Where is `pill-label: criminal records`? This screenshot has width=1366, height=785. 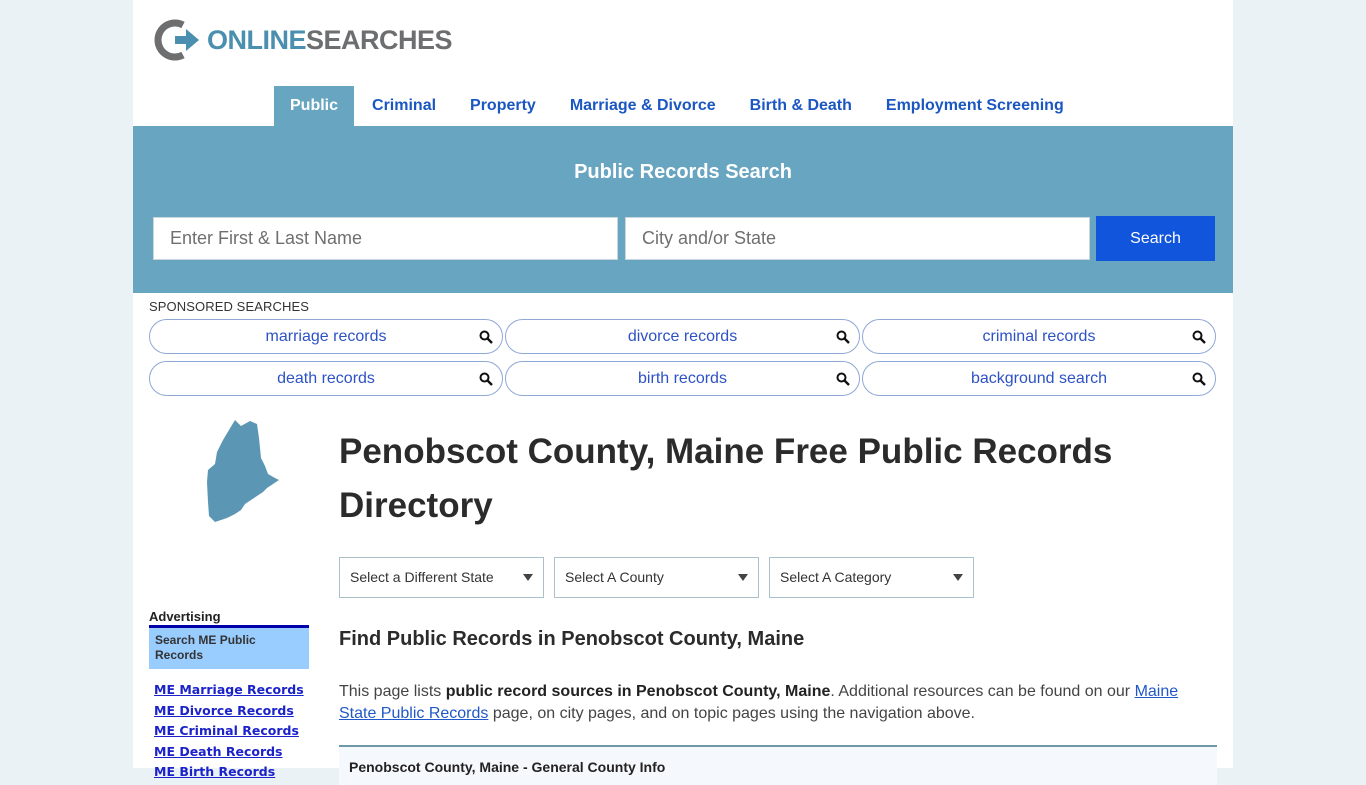 pill-label: criminal records is located at coordinates (1039, 336).